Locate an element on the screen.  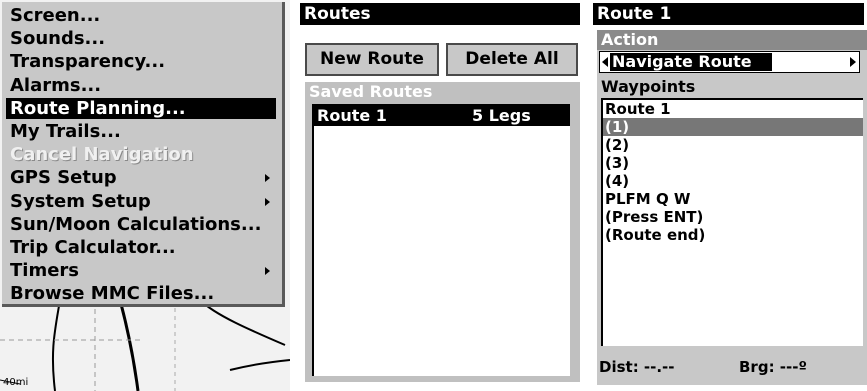
route-name: Route 1 is located at coordinates (352, 115).